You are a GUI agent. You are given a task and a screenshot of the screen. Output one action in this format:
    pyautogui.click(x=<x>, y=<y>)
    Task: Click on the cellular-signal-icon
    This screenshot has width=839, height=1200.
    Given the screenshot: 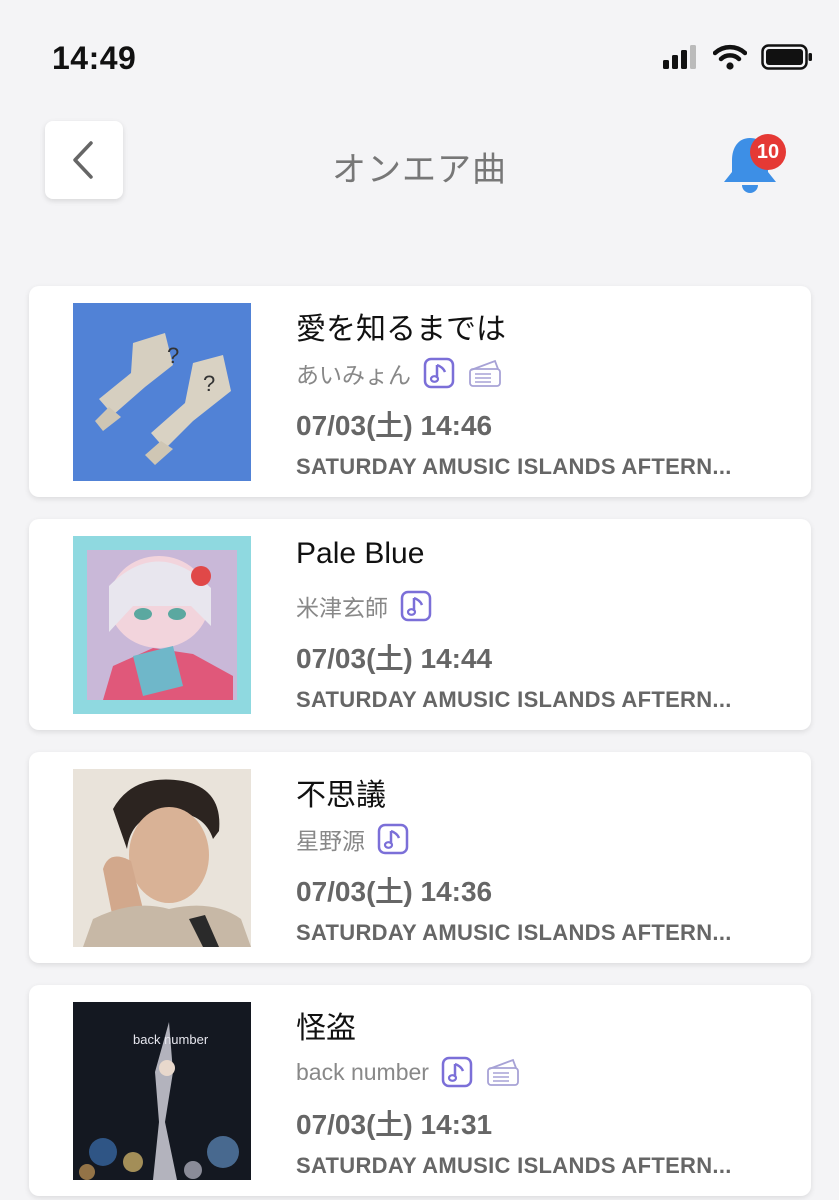 What is the action you would take?
    pyautogui.click(x=679, y=57)
    